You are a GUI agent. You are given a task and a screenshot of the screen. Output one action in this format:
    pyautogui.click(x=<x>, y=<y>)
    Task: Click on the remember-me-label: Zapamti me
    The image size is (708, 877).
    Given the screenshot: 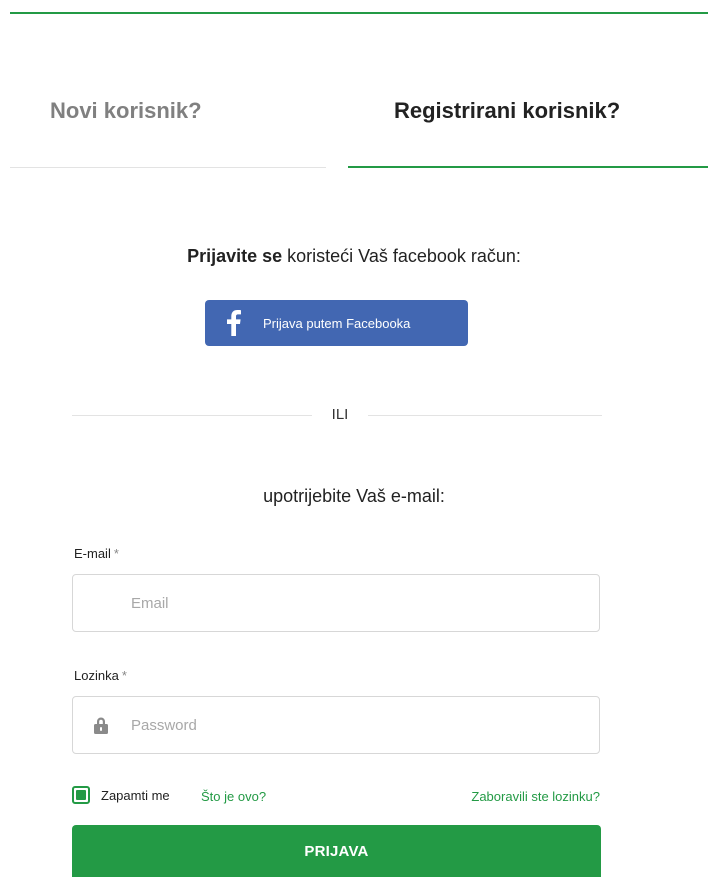 What is the action you would take?
    pyautogui.click(x=135, y=795)
    